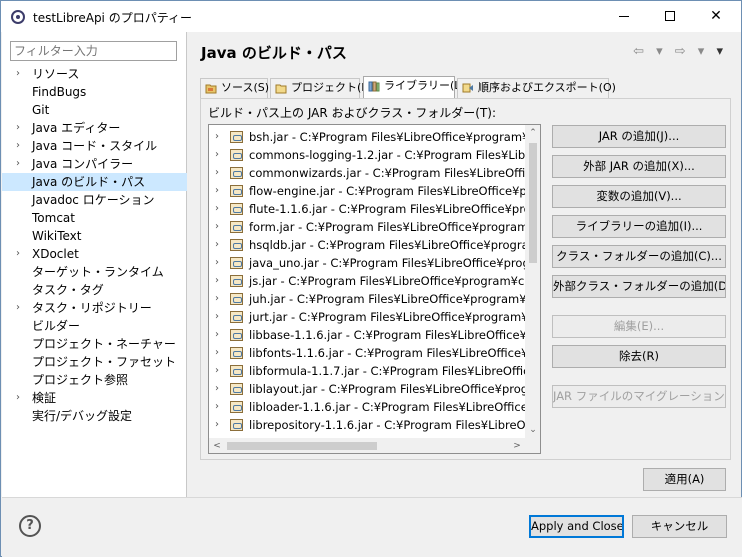  What do you see at coordinates (217, 445) in the screenshot?
I see `scroll-left-icon: <` at bounding box center [217, 445].